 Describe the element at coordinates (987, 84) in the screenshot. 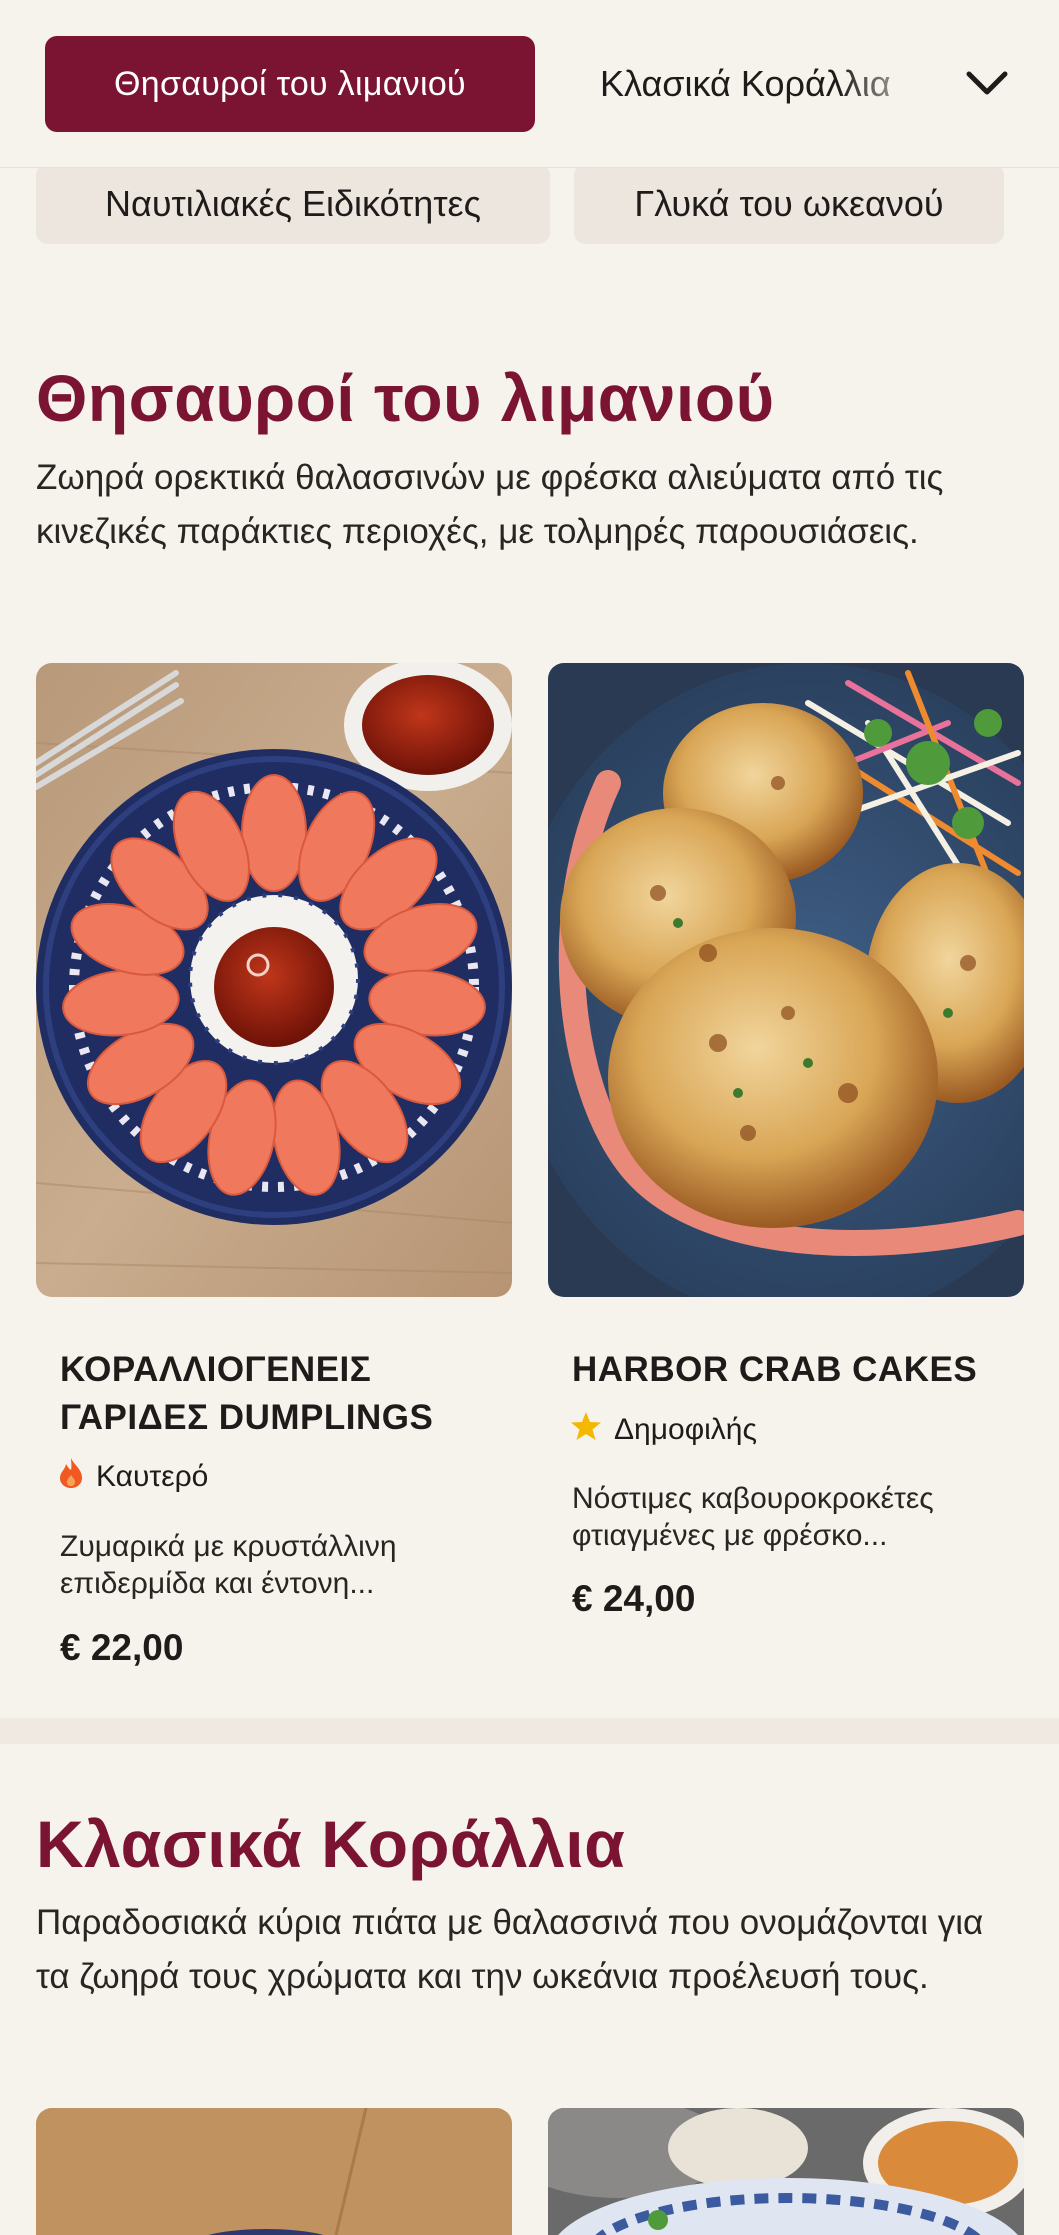

I see `chevron-down-icon` at that location.